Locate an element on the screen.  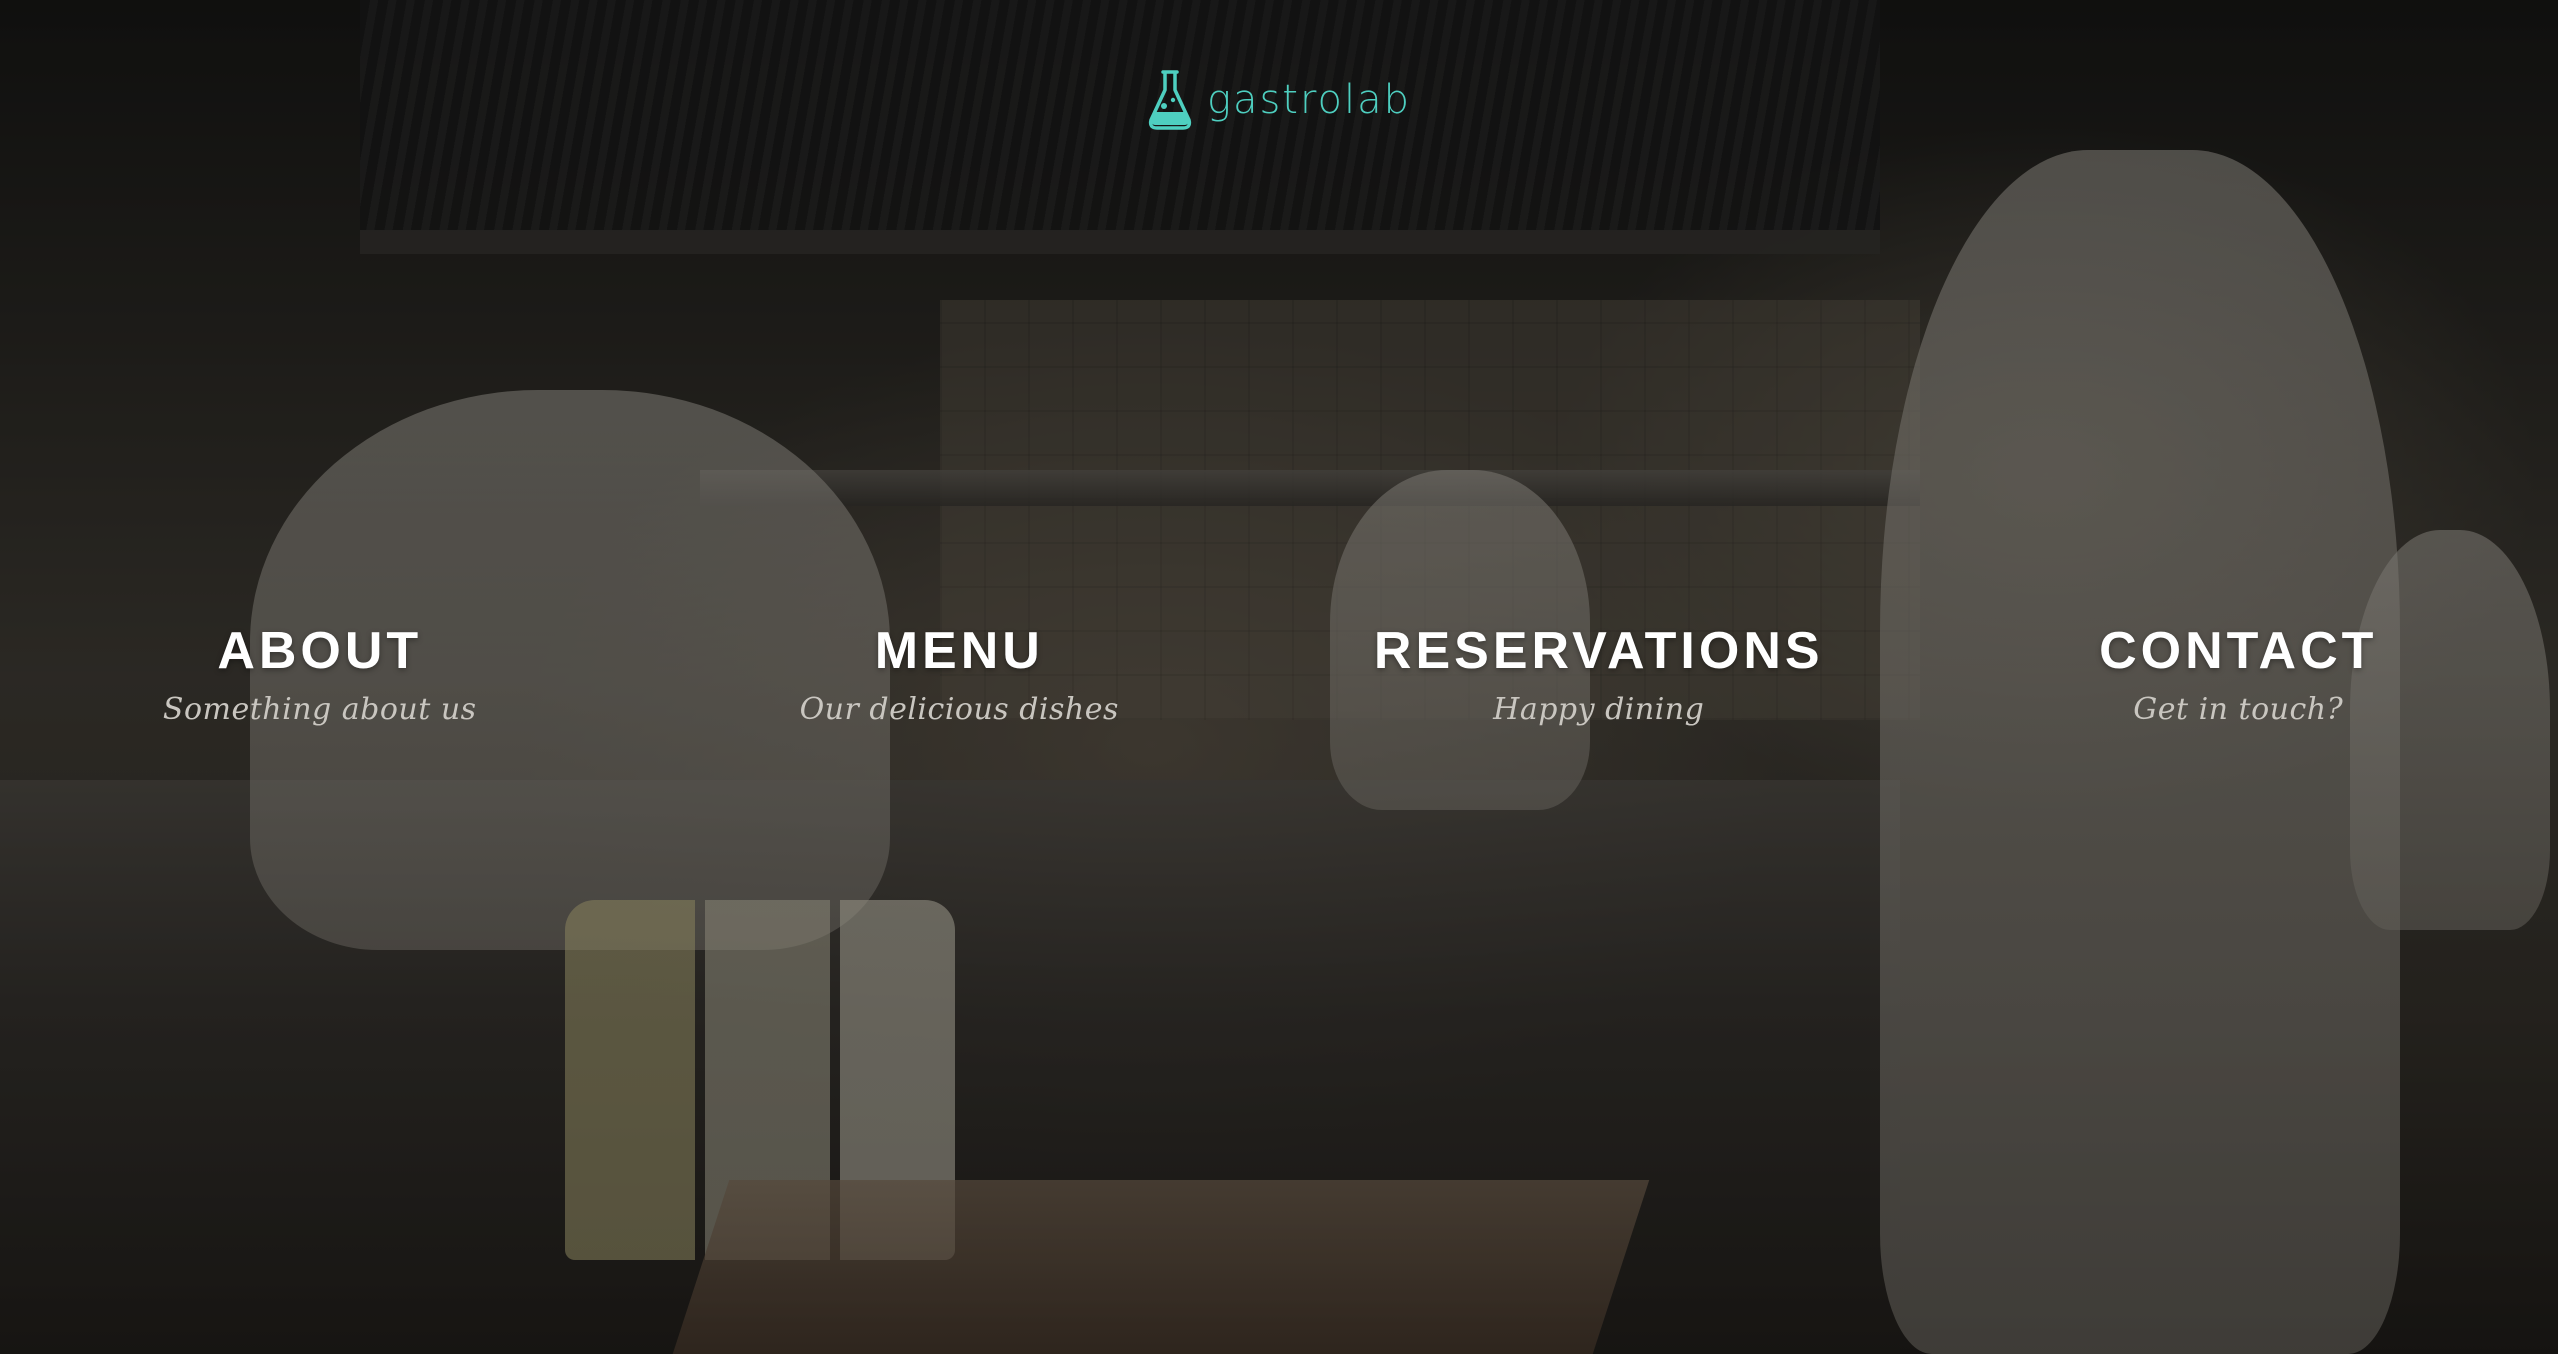
nav-item-about: ABOUT Something about us is located at coordinates (320, 675).